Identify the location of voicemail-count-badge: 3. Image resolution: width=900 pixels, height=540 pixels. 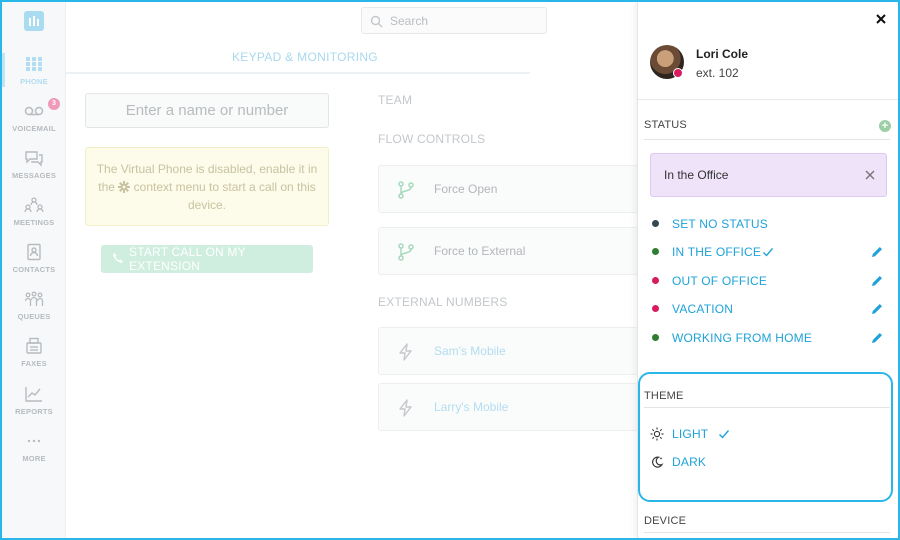
(54, 104).